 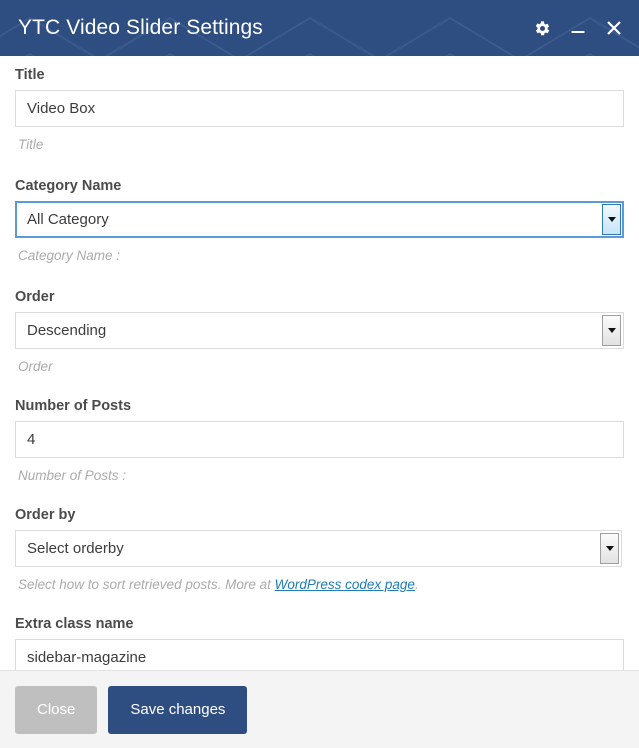 I want to click on dialog-title: YTC Video Slider Settings, so click(x=140, y=27).